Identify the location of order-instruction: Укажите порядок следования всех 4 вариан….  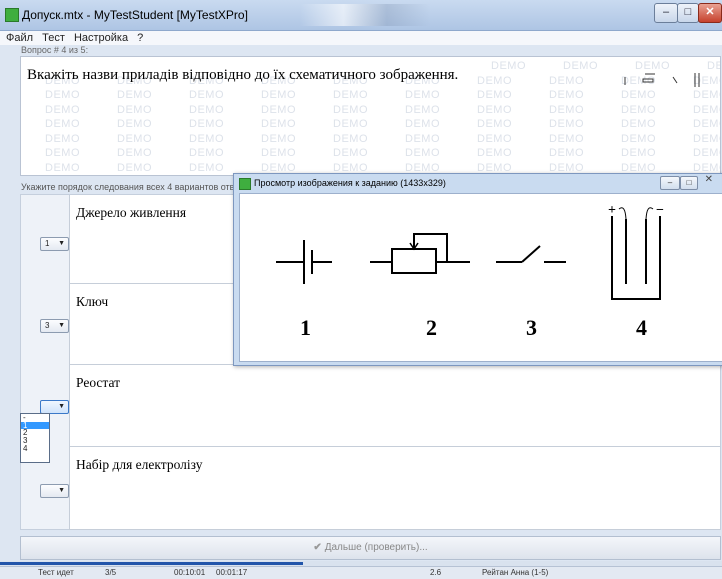
(136, 187).